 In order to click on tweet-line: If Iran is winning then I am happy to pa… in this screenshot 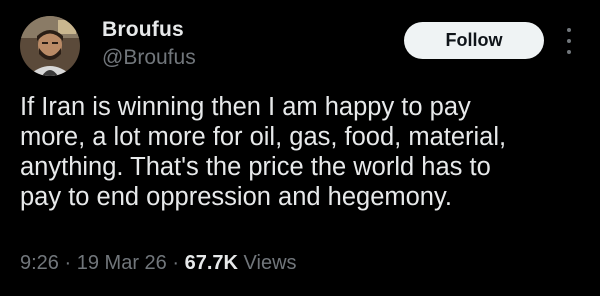, I will do `click(245, 107)`.